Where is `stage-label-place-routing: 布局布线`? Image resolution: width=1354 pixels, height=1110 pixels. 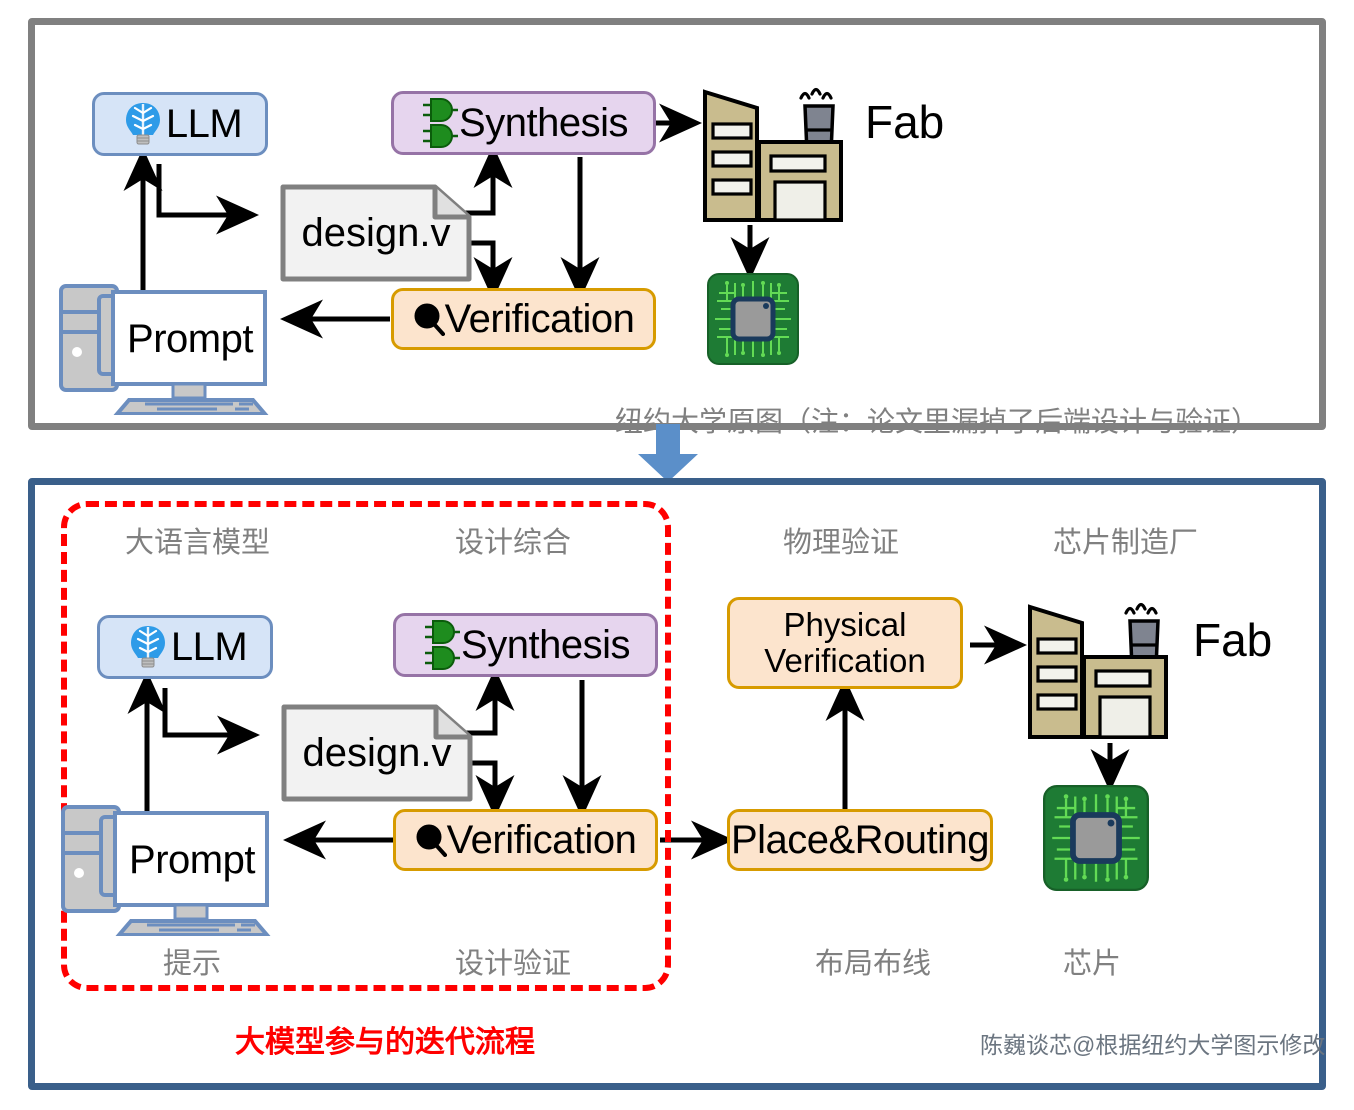
stage-label-place-routing: 布局布线 is located at coordinates (873, 964).